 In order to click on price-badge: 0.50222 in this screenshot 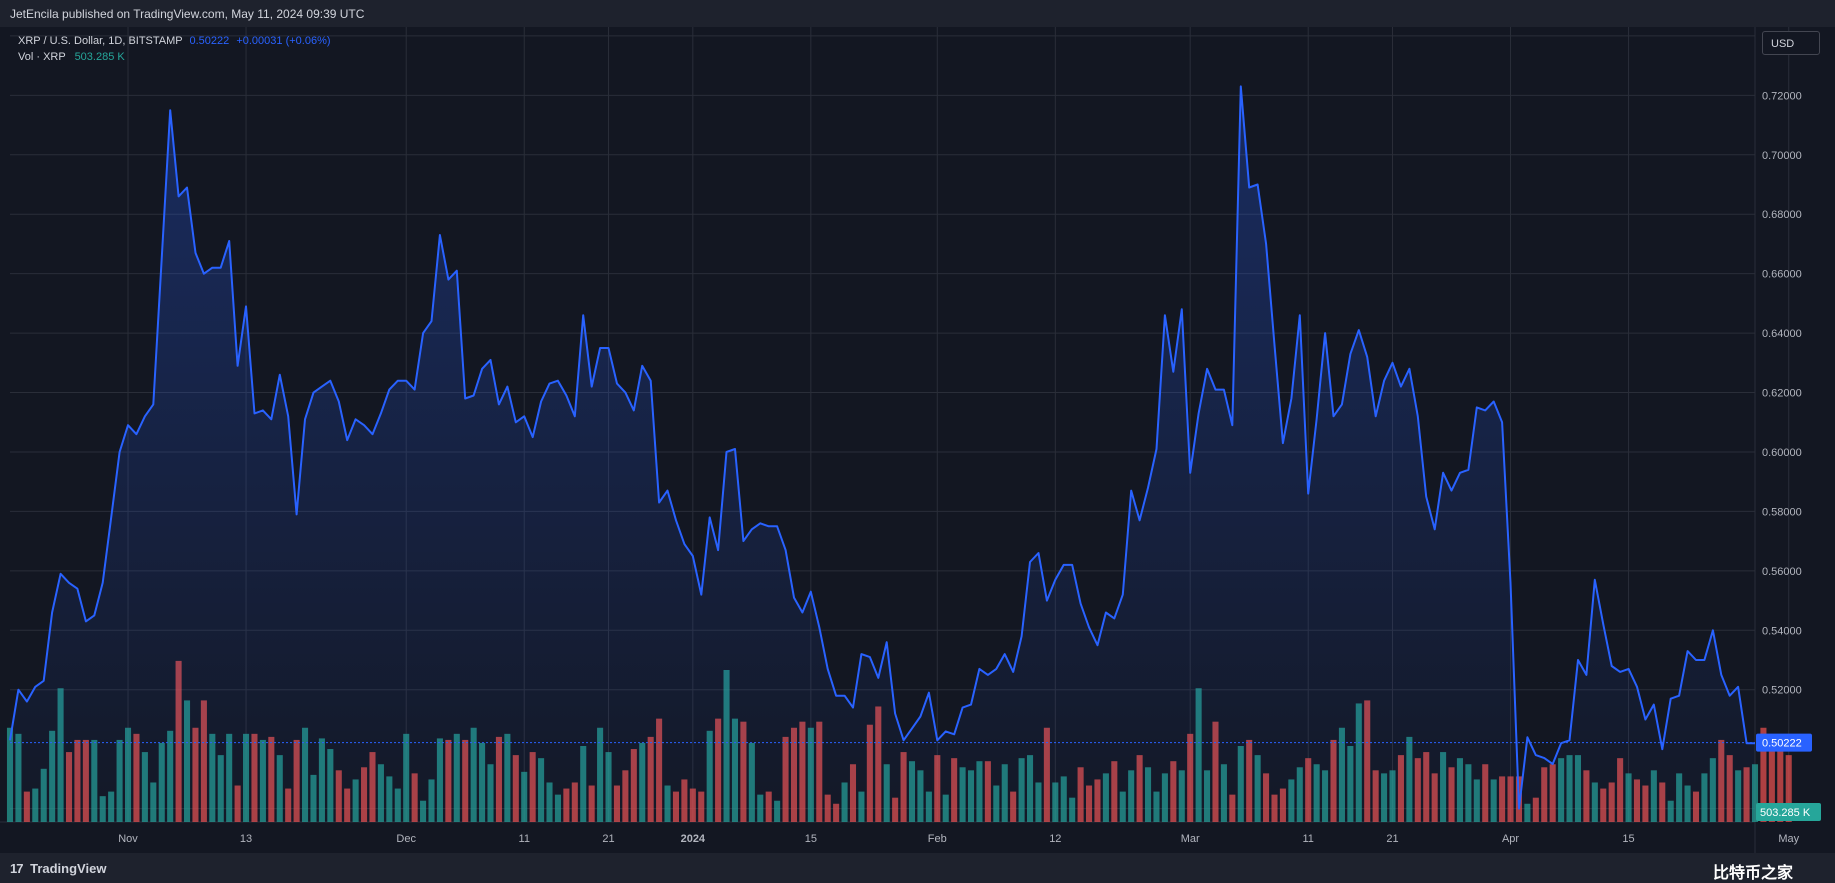, I will do `click(1784, 742)`.